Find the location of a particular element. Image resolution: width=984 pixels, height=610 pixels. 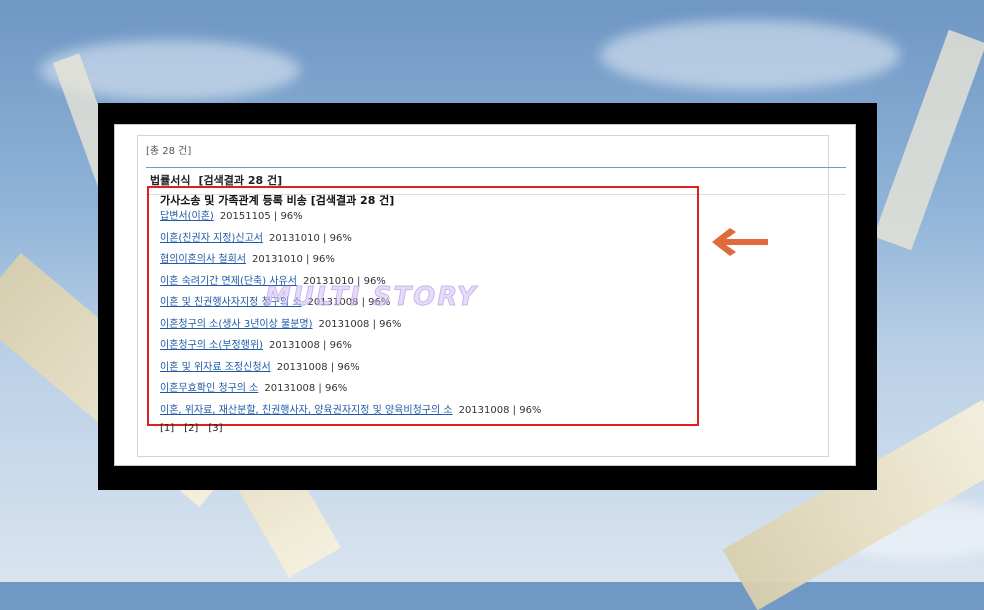

result-link: 이혼 및 위자료 조정신청서 is located at coordinates (215, 367).